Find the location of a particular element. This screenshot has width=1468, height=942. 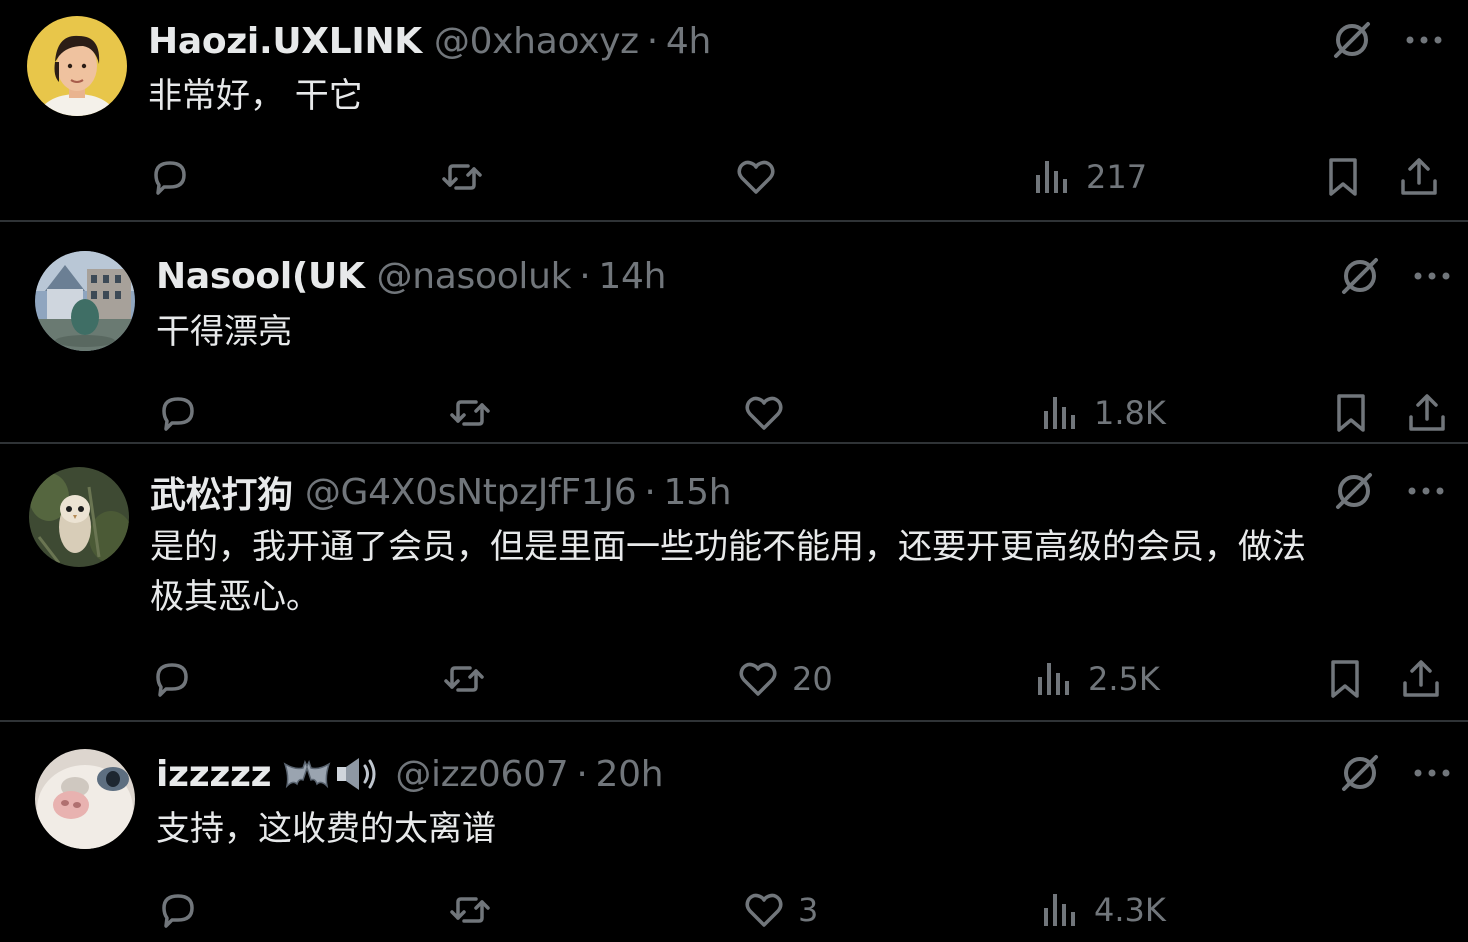

tweet-header: izzzzz @izz0607 · 20h is located at coordinates (410, 774).